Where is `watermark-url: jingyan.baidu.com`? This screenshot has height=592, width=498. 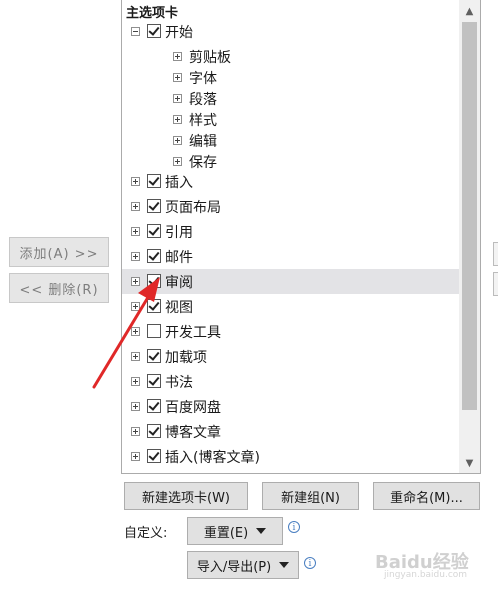 watermark-url: jingyan.baidu.com is located at coordinates (426, 575).